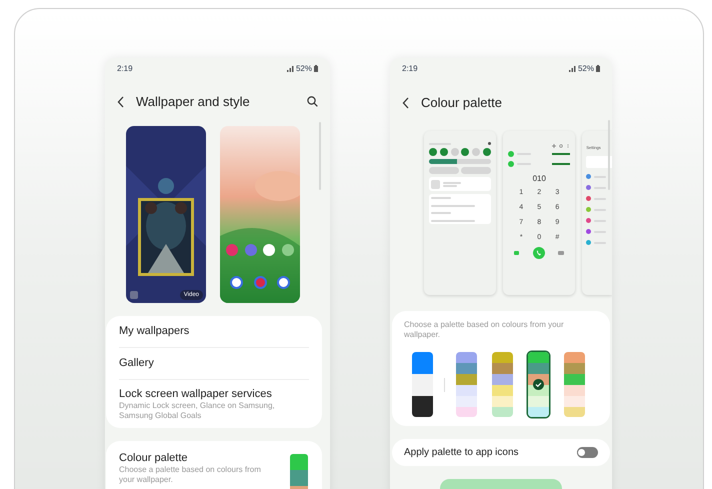 Image resolution: width=712 pixels, height=489 pixels. Describe the element at coordinates (599, 162) in the screenshot. I see `search-bar` at that location.